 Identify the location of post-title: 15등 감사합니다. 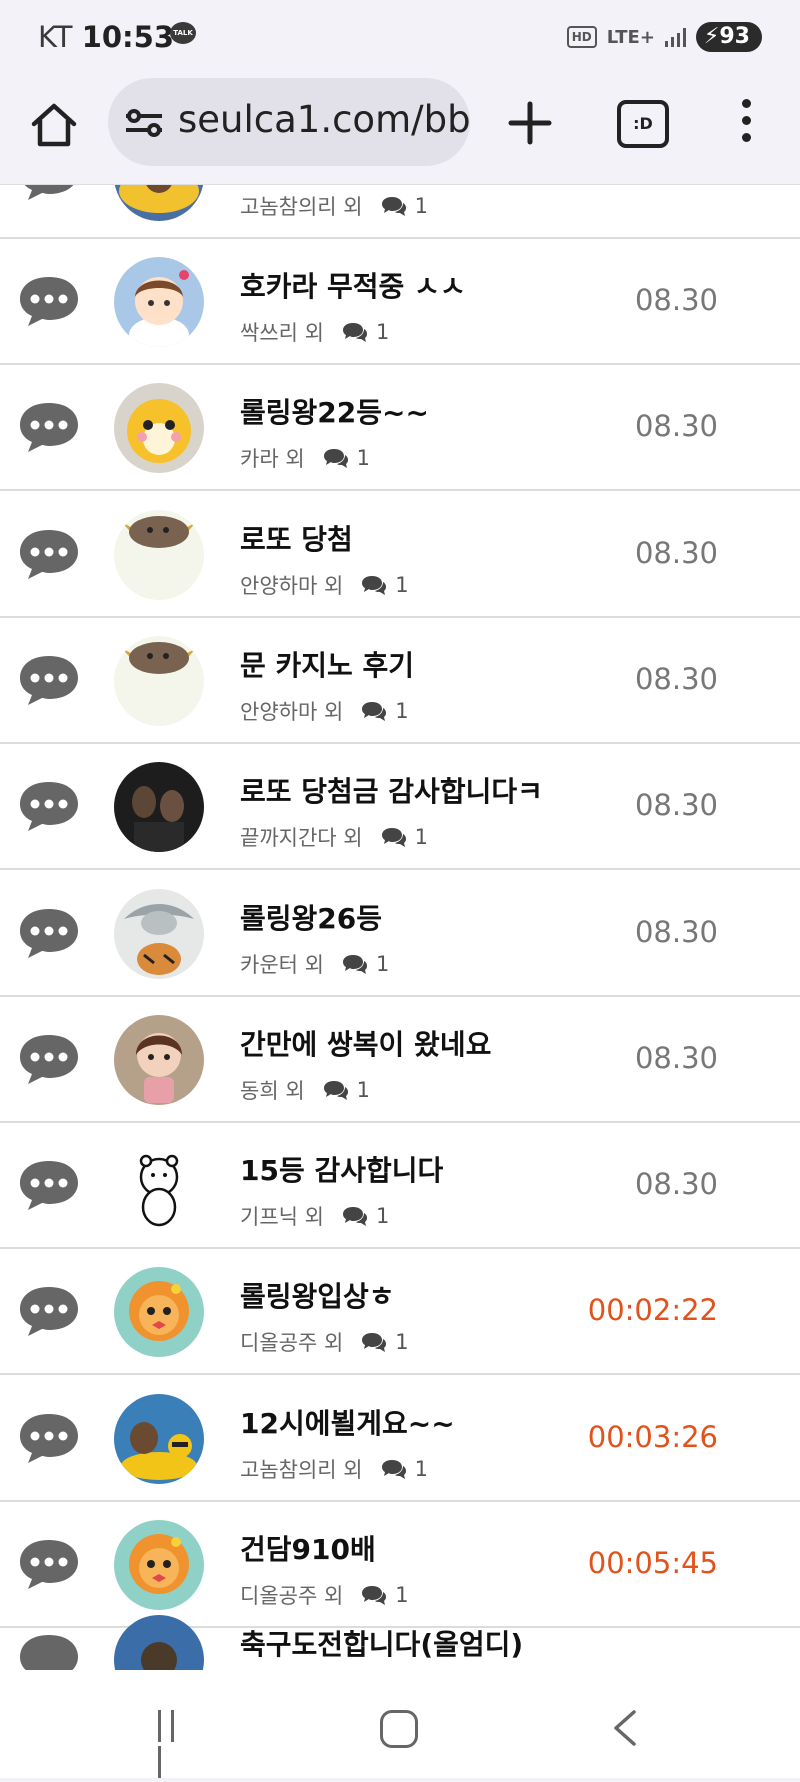
(341, 1169).